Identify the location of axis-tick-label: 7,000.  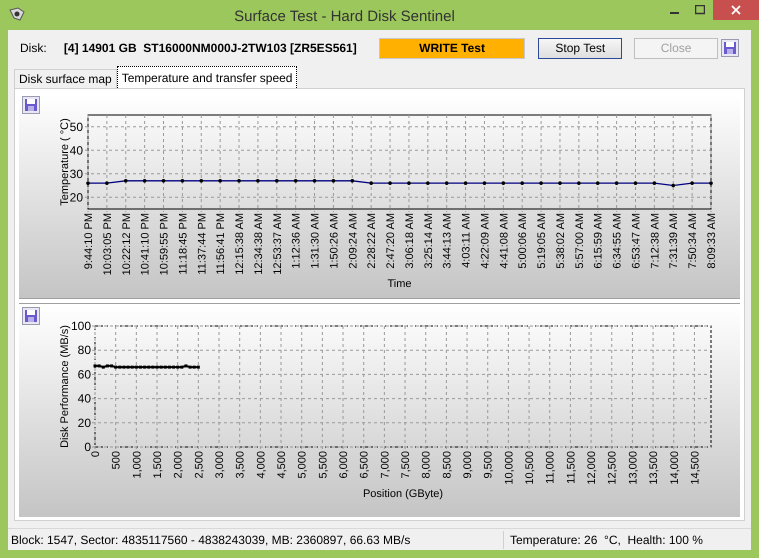
(385, 465).